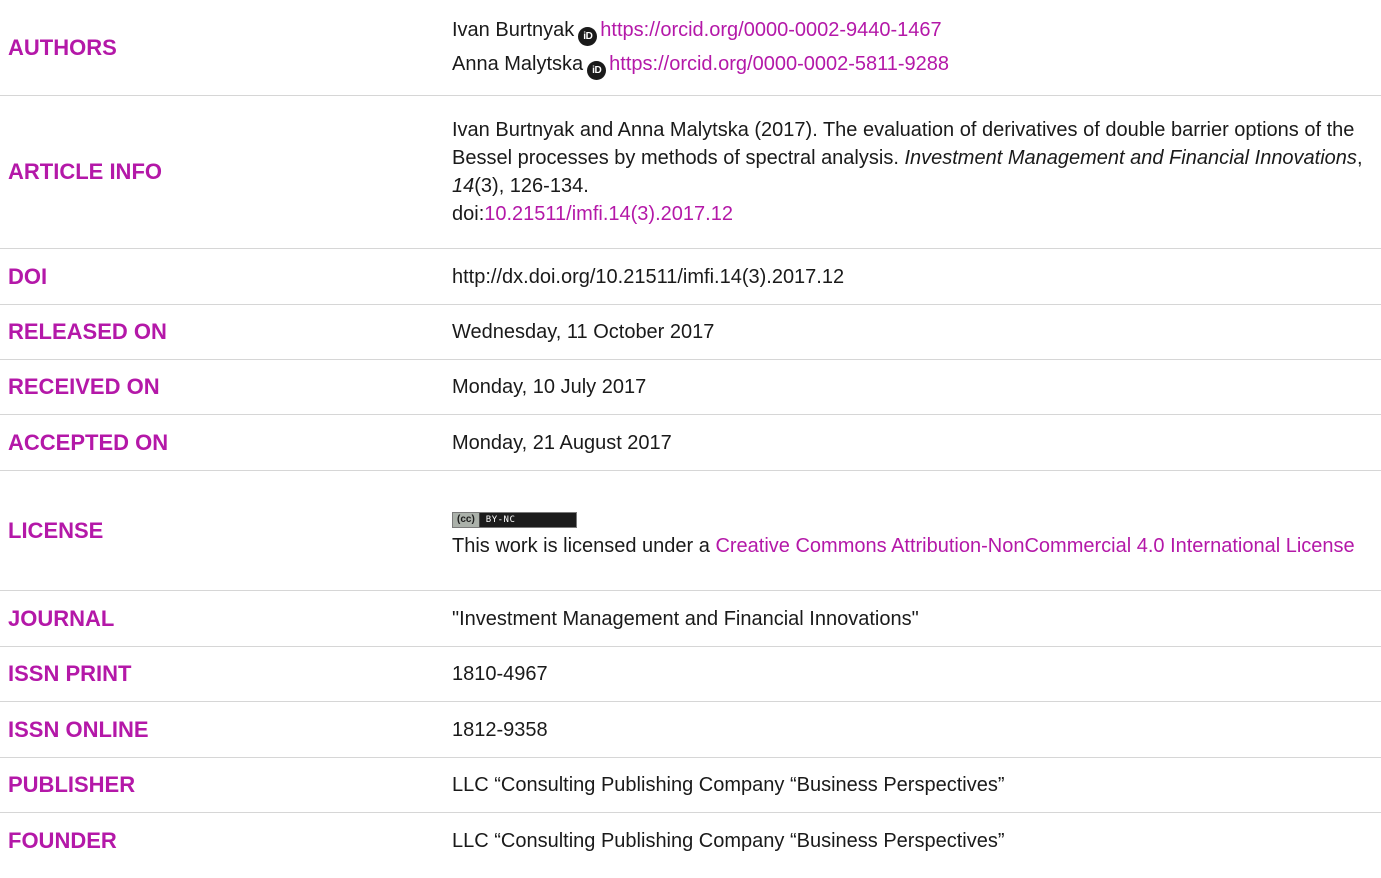 Image resolution: width=1381 pixels, height=878 pixels. I want to click on issn-print-value: 1810-4967, so click(500, 674).